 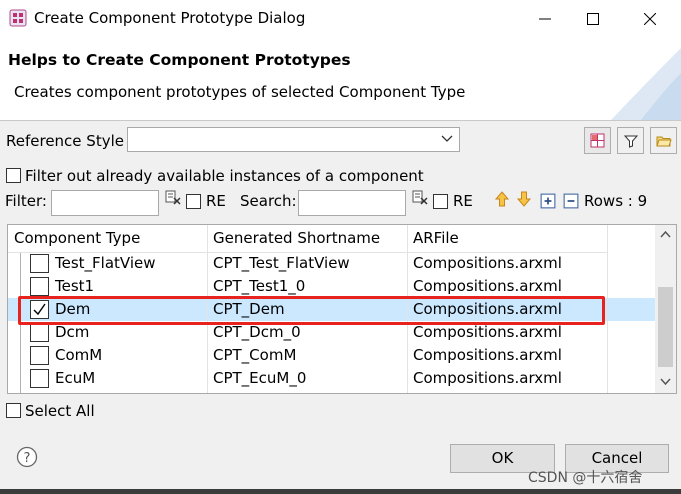 What do you see at coordinates (665, 381) in the screenshot?
I see `scroll-down-icon` at bounding box center [665, 381].